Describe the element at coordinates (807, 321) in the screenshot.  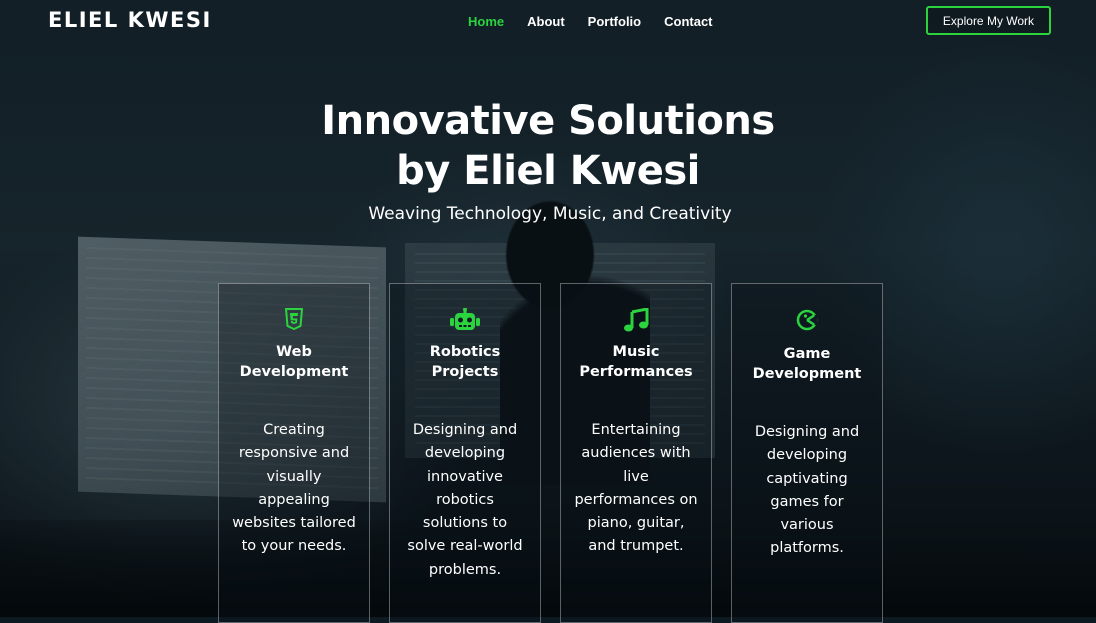
I see `game-pacman-icon` at that location.